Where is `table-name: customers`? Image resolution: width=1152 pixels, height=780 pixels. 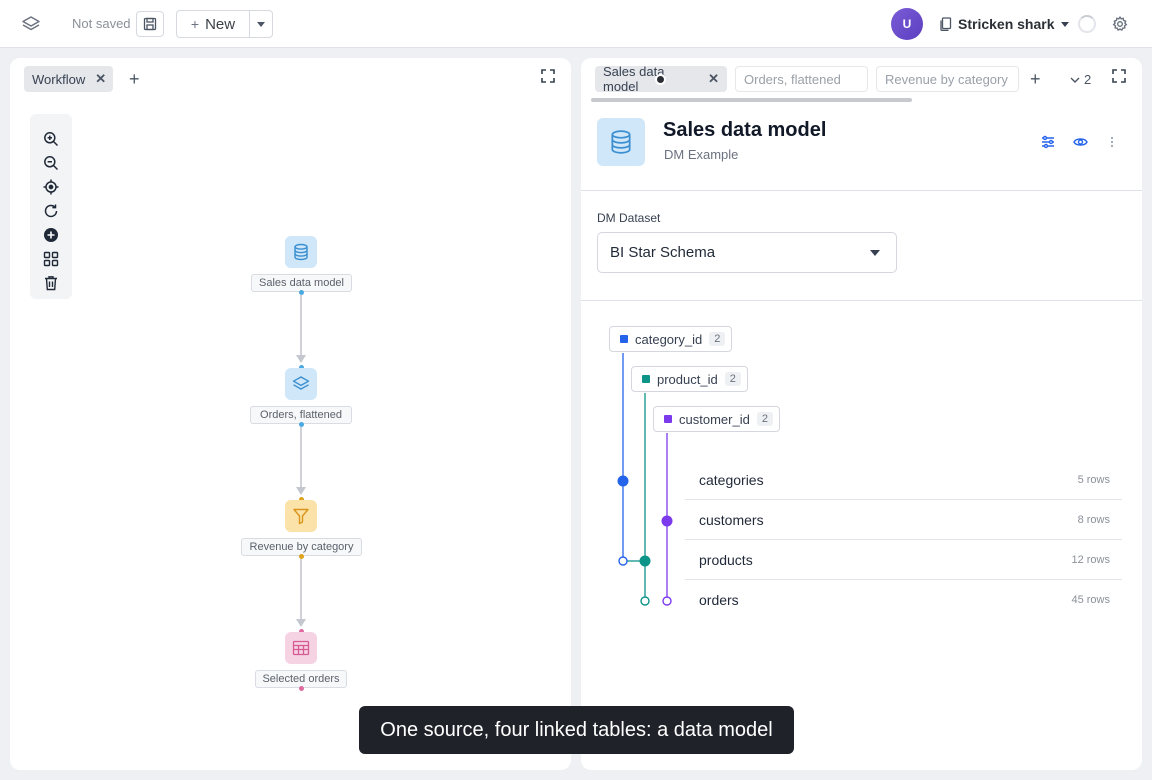
table-name: customers is located at coordinates (731, 519).